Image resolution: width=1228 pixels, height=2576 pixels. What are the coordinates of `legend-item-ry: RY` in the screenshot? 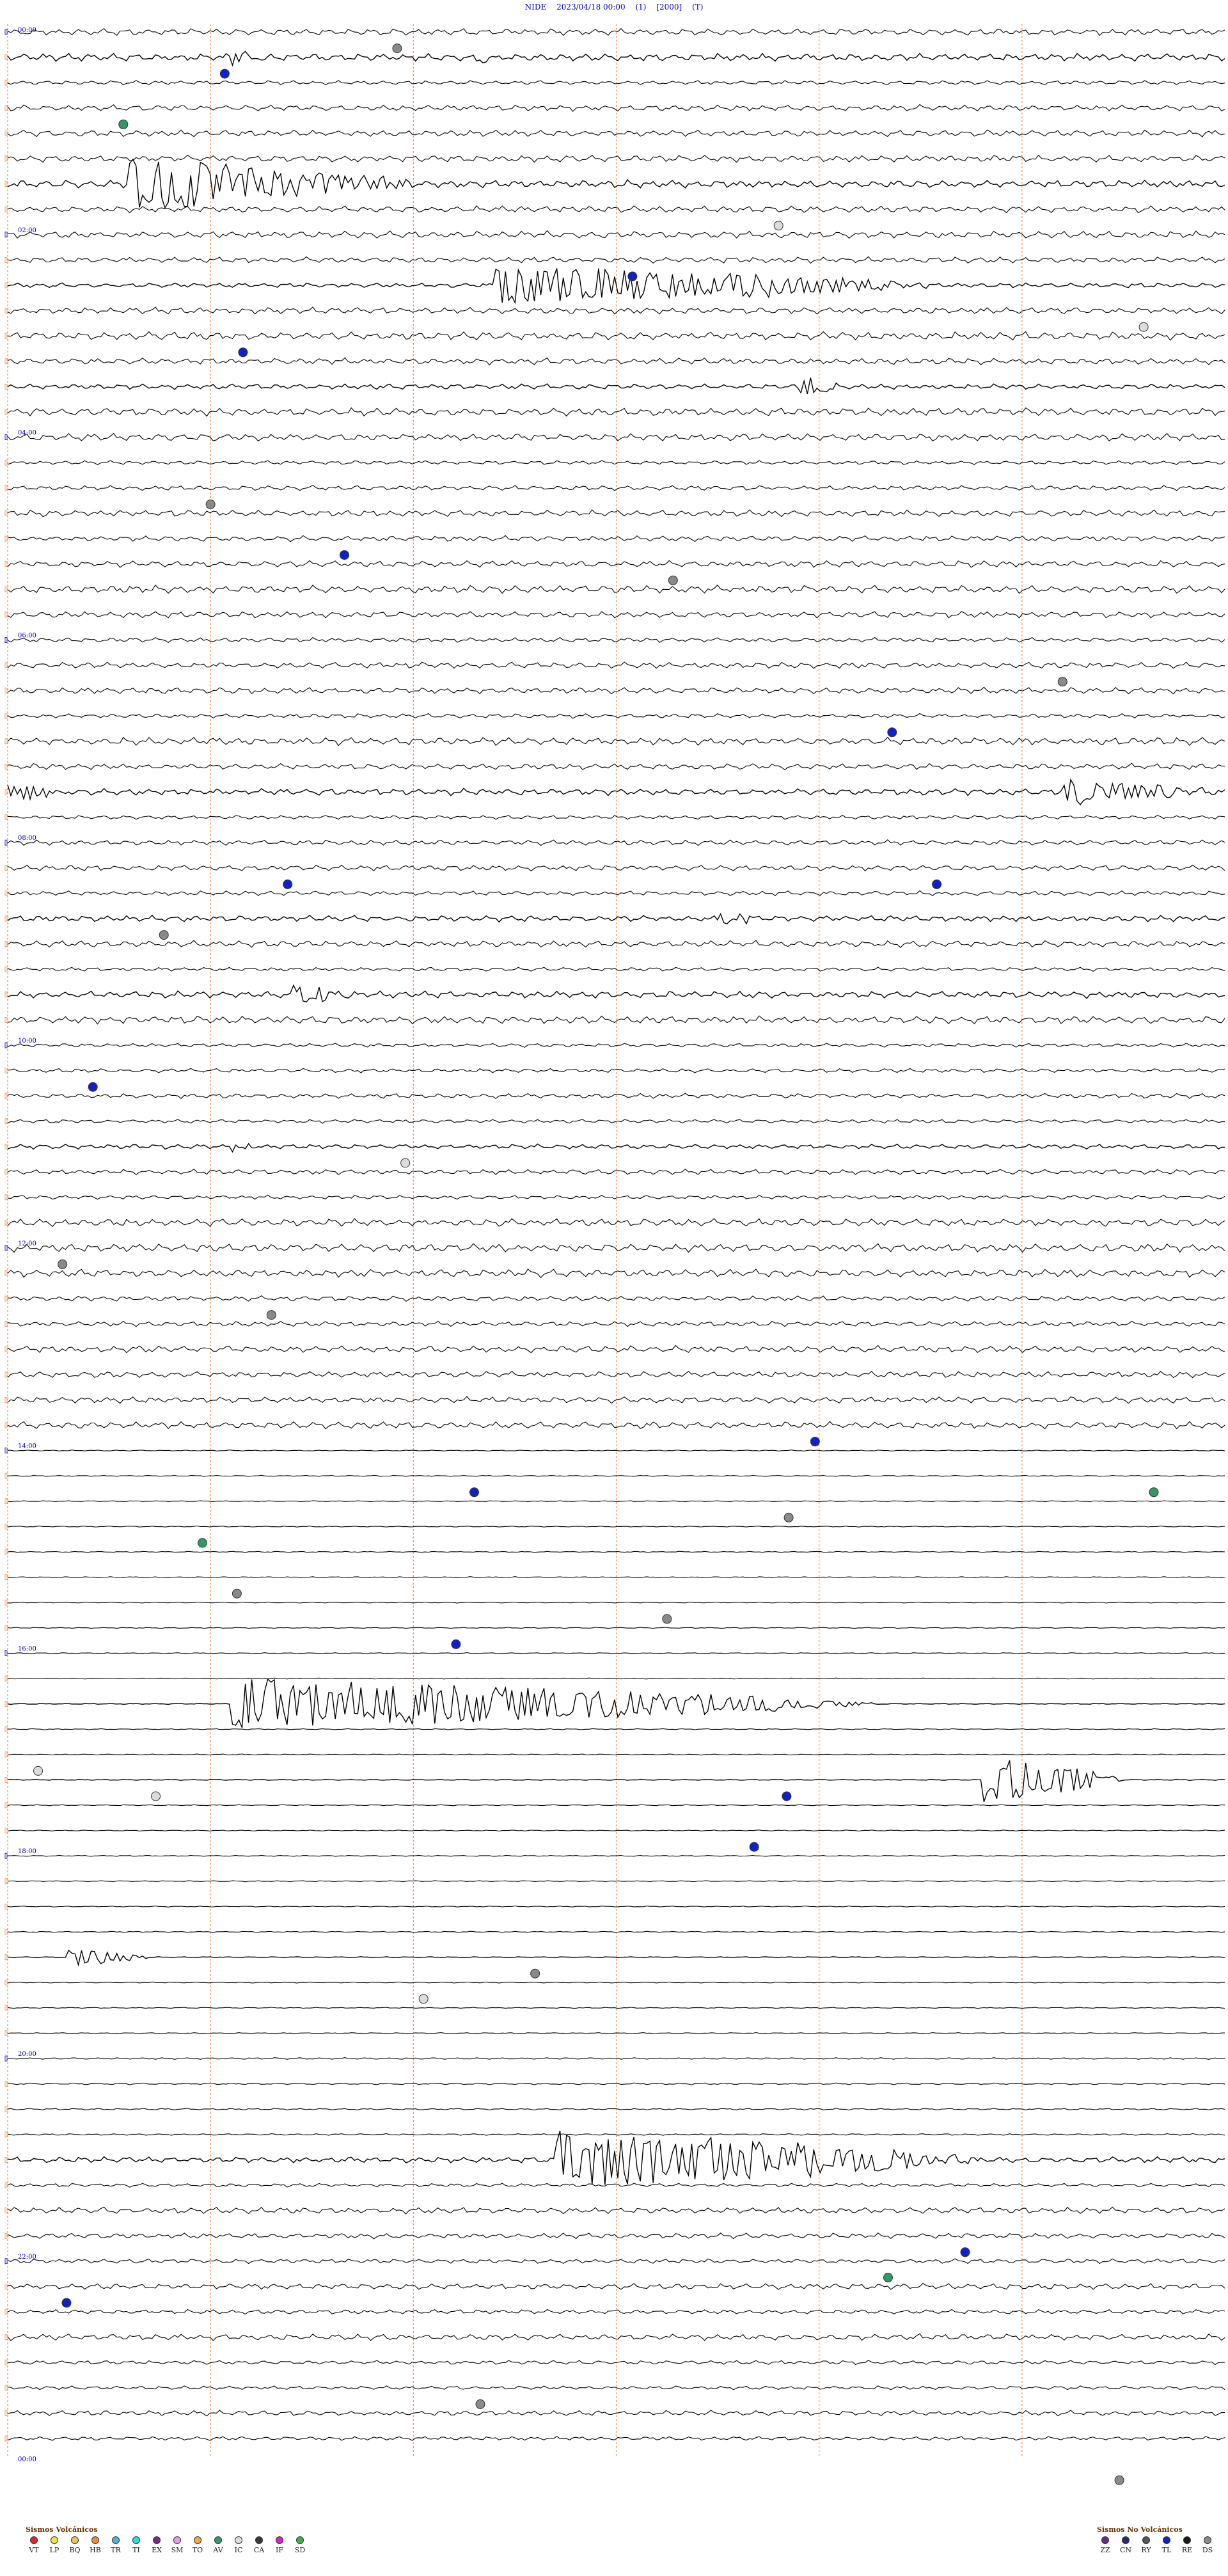 It's located at (1146, 2545).